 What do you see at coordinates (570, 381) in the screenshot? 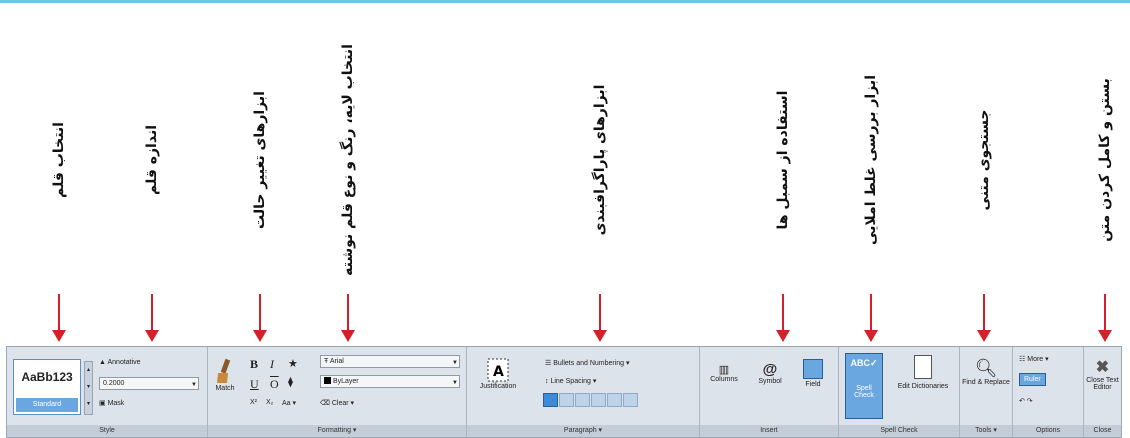
I see `line-spacing-button: ↕ Line Spacing ▾` at bounding box center [570, 381].